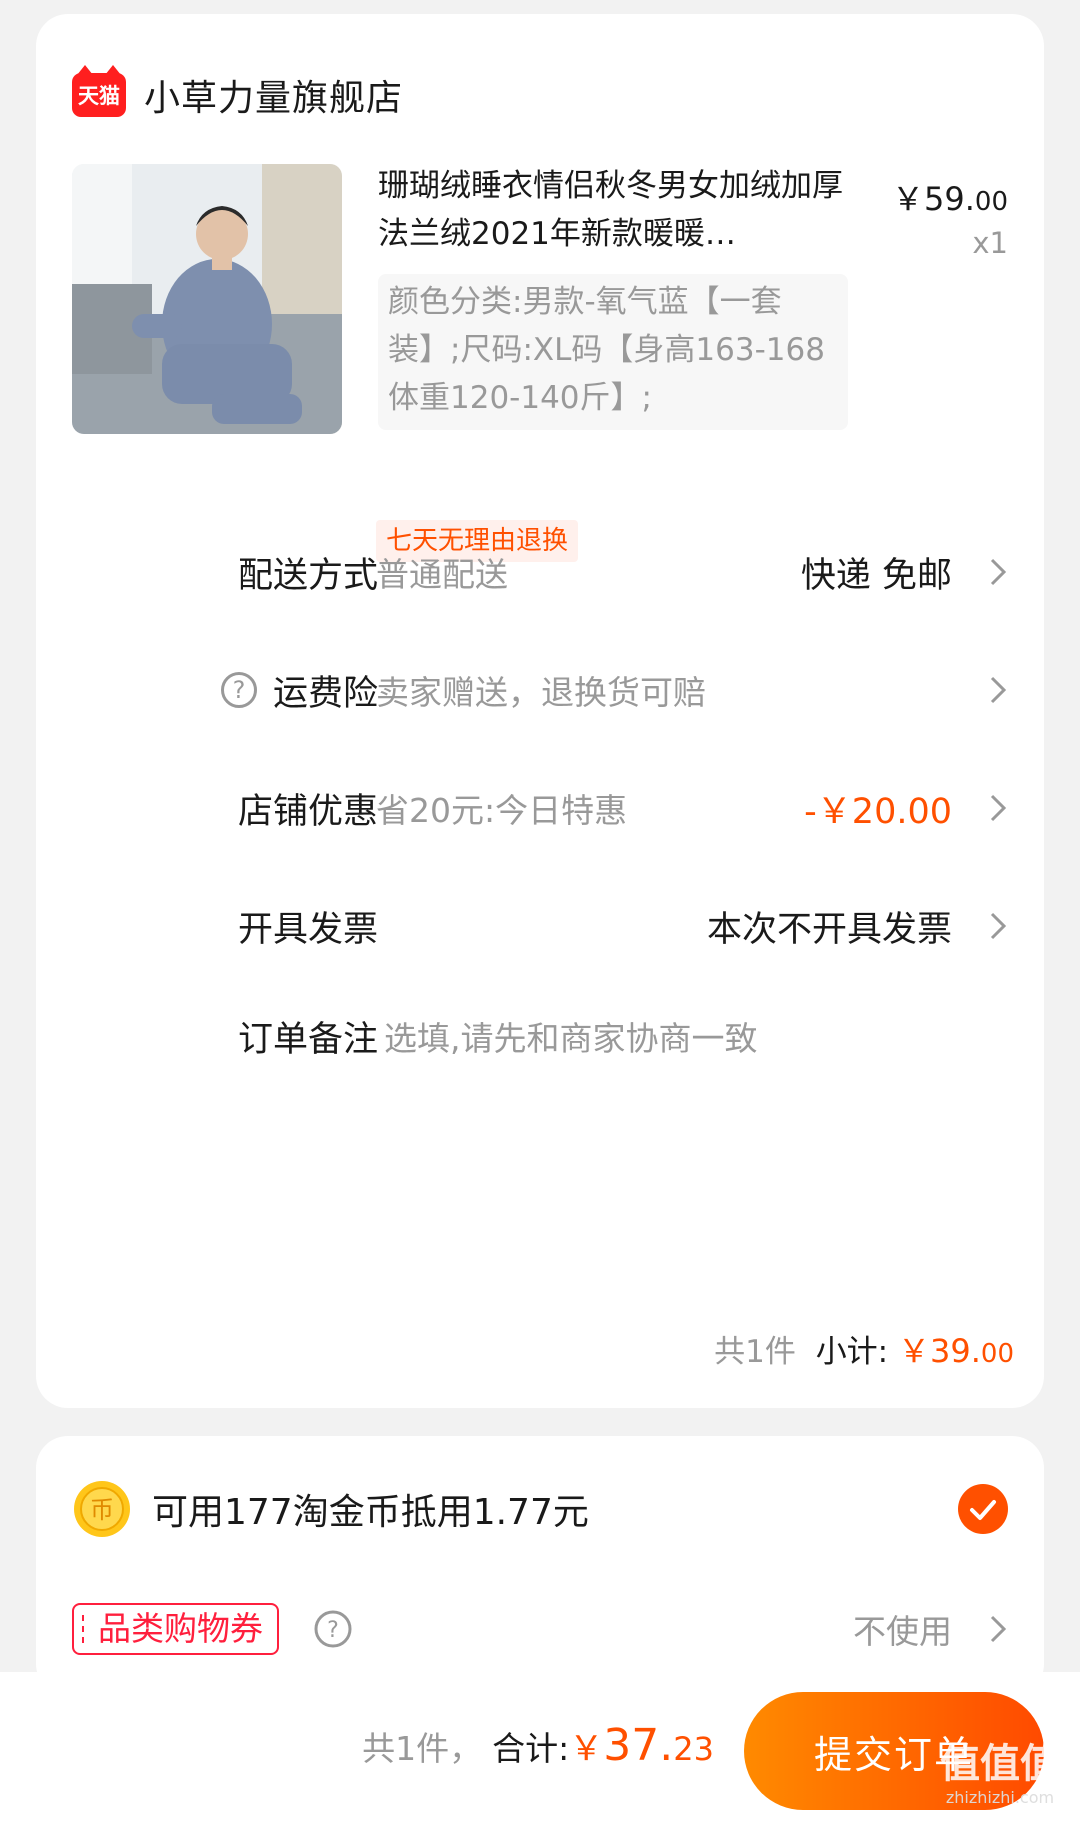  Describe the element at coordinates (876, 575) in the screenshot. I see `shipping-value: 快递 免邮` at that location.